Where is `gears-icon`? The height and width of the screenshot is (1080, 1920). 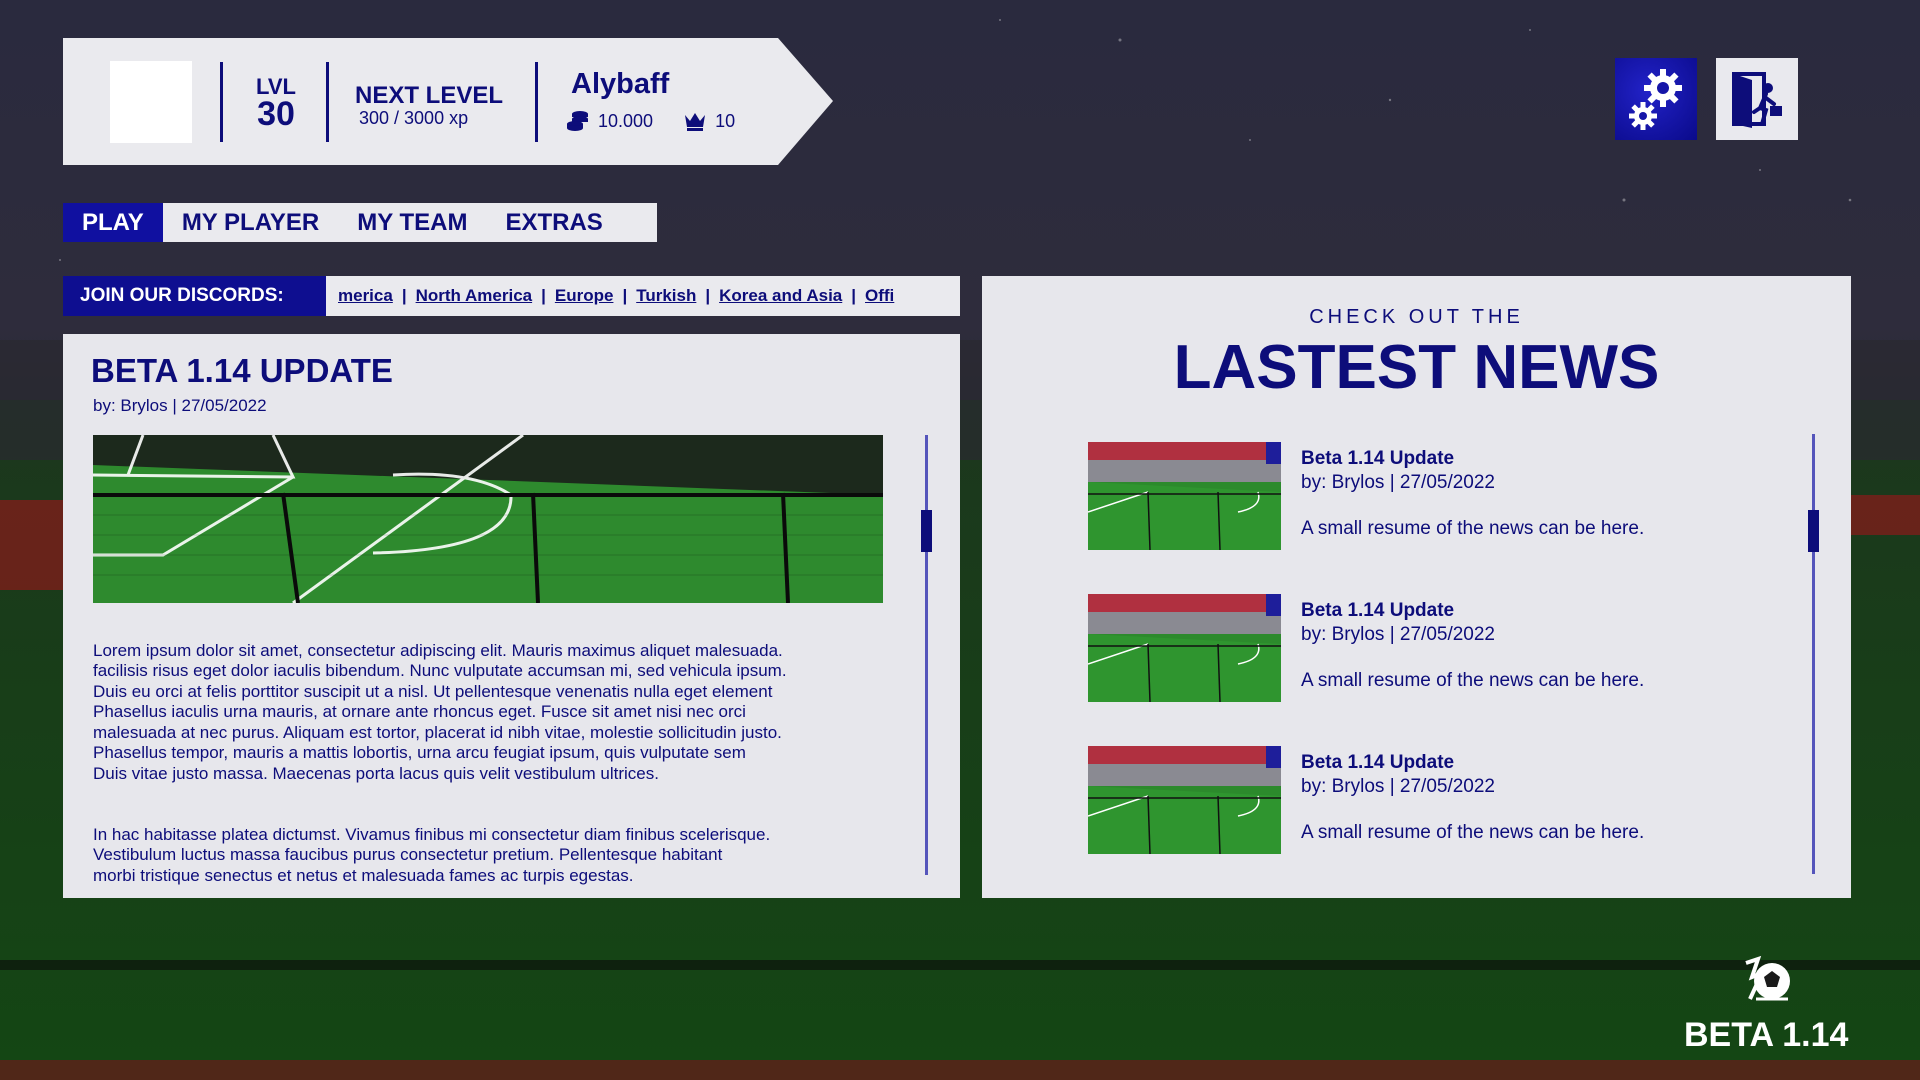
gears-icon is located at coordinates (1655, 99).